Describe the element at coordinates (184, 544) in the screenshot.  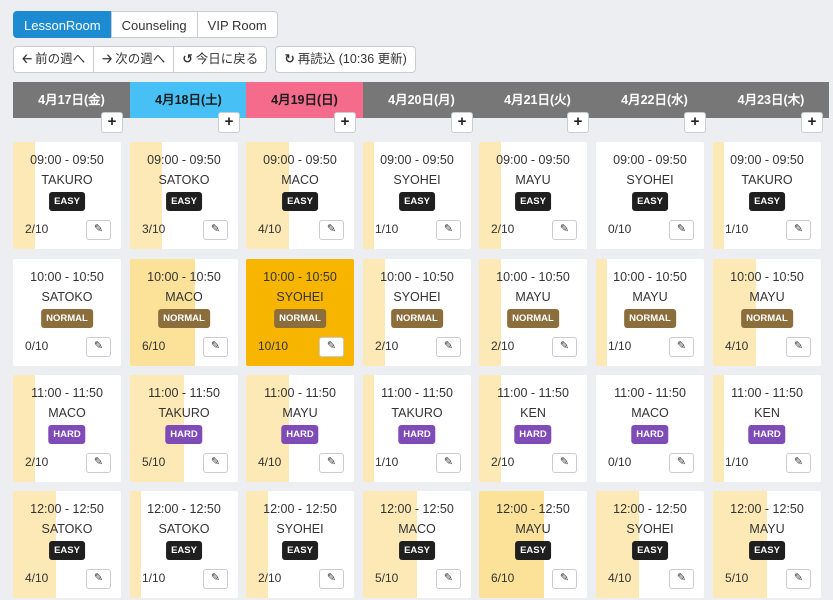
I see `lesson-slot: 12:00 - 12:50 SATOKO EASY 1/10 ✎` at that location.